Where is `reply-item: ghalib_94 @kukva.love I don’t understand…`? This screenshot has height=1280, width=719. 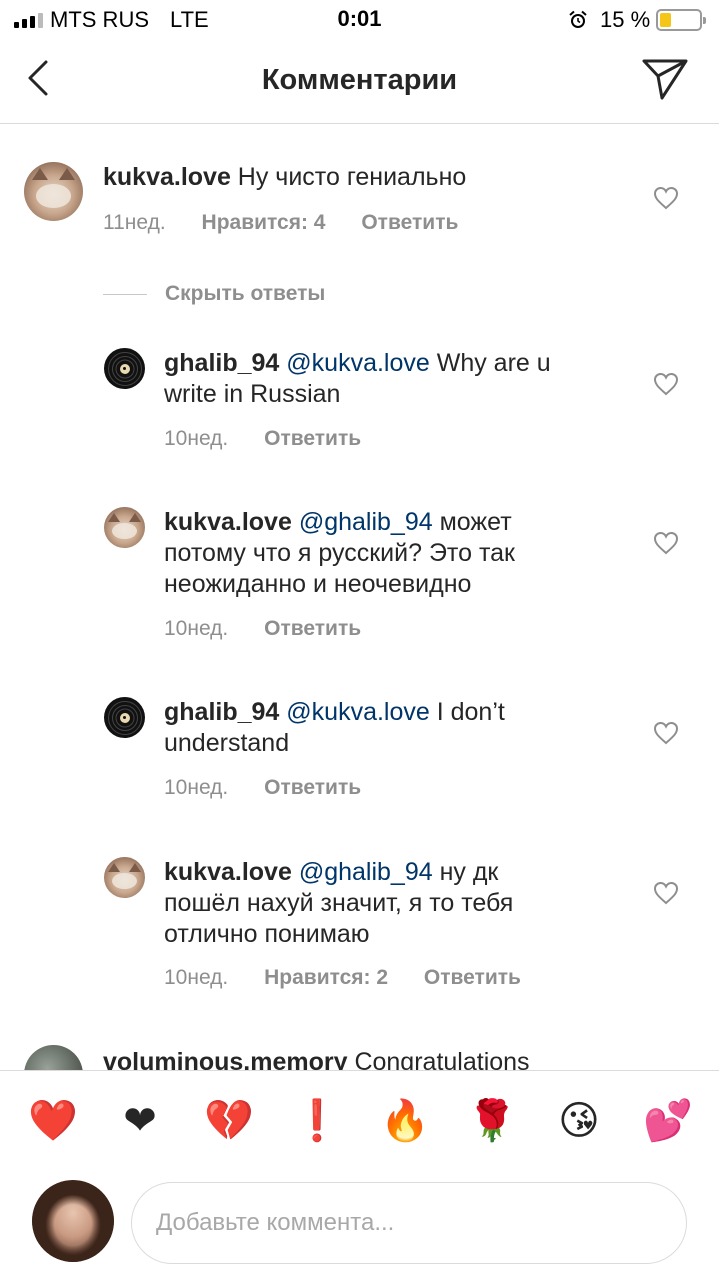
reply-item: ghalib_94 @kukva.love I don’t understand… is located at coordinates (359, 755).